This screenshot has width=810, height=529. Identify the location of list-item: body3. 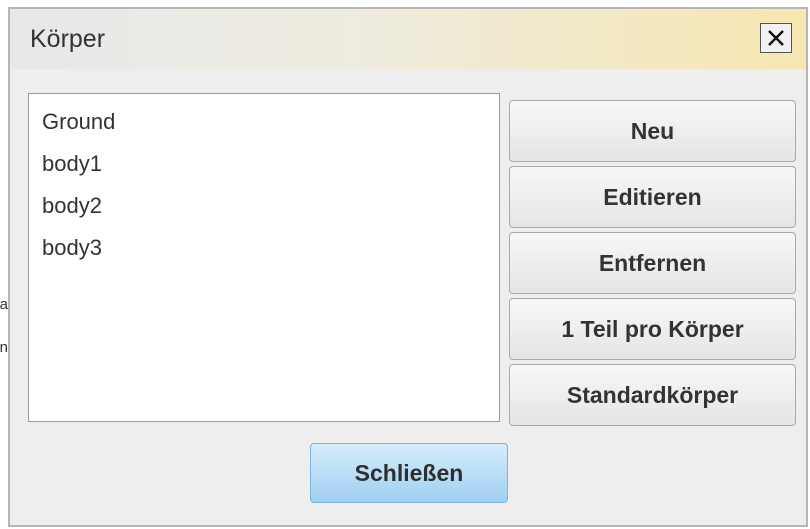
(72, 248).